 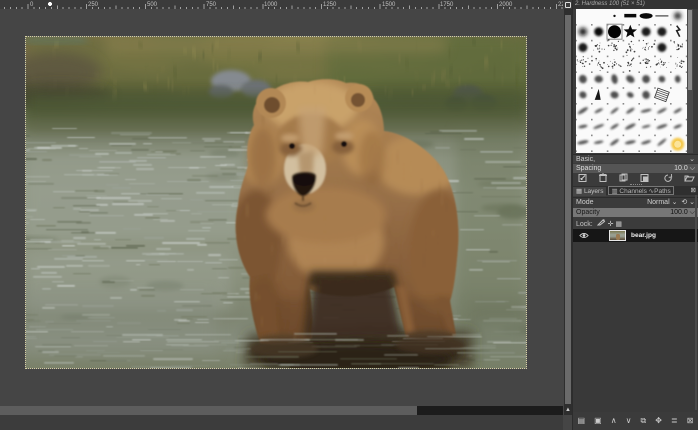 I want to click on svg-text: 1000, so click(x=271, y=5).